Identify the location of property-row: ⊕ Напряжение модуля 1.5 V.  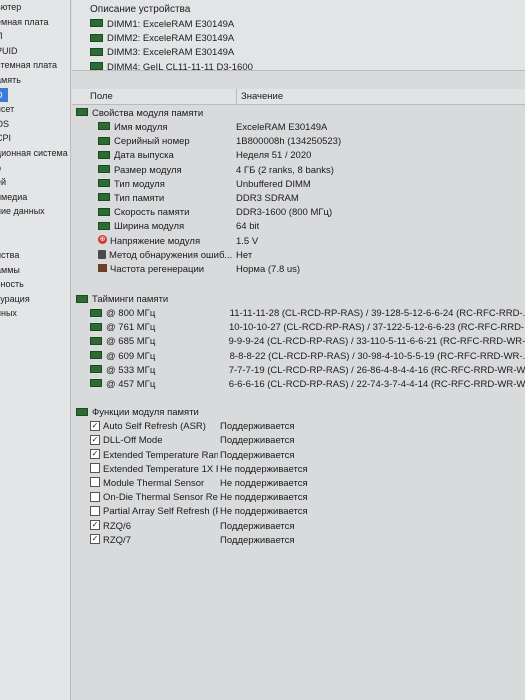
(298, 242).